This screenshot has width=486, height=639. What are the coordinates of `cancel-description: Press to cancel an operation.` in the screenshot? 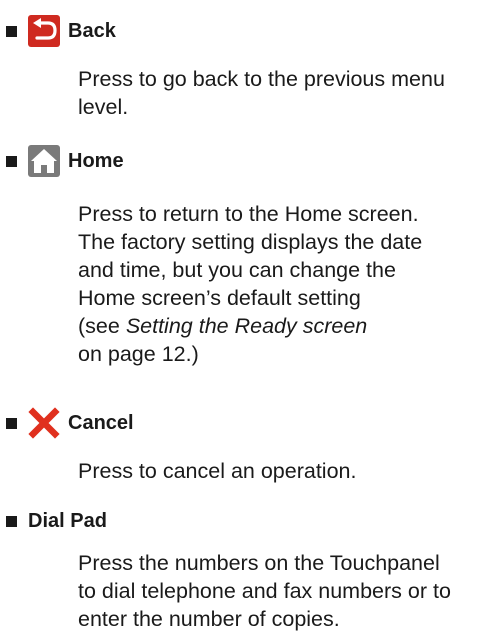 It's located at (217, 471).